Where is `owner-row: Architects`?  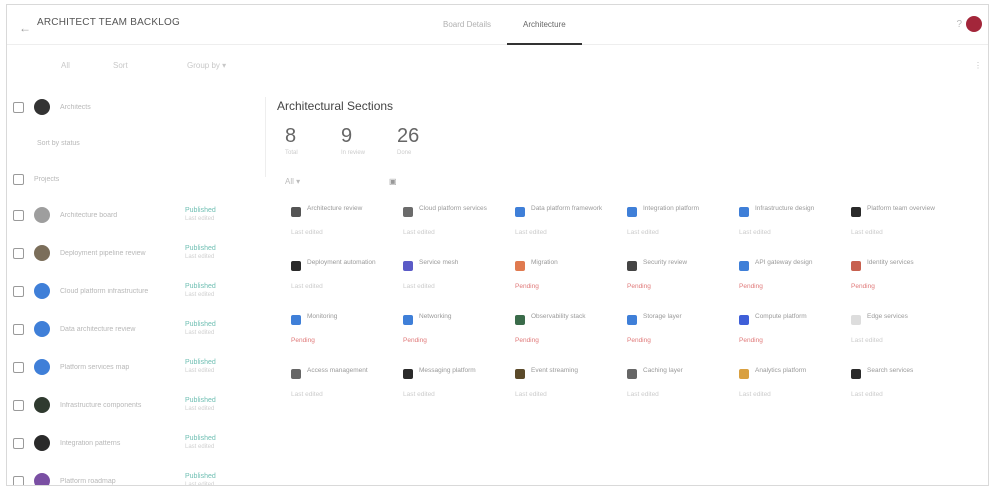 owner-row: Architects is located at coordinates (132, 107).